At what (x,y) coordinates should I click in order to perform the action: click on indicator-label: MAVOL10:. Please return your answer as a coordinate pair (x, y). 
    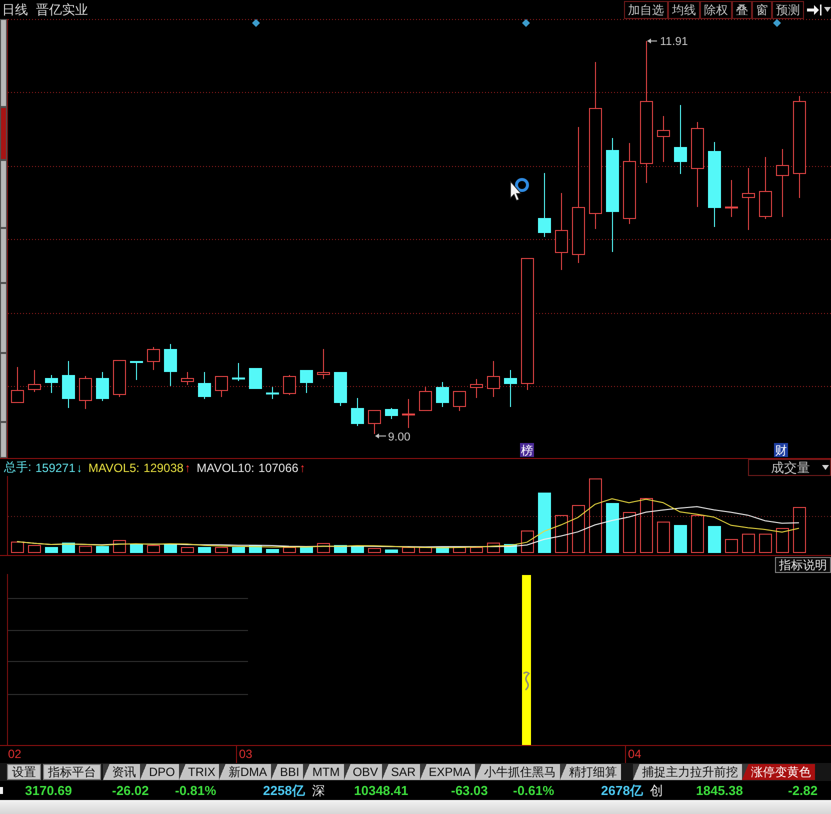
    Looking at the image, I should click on (225, 467).